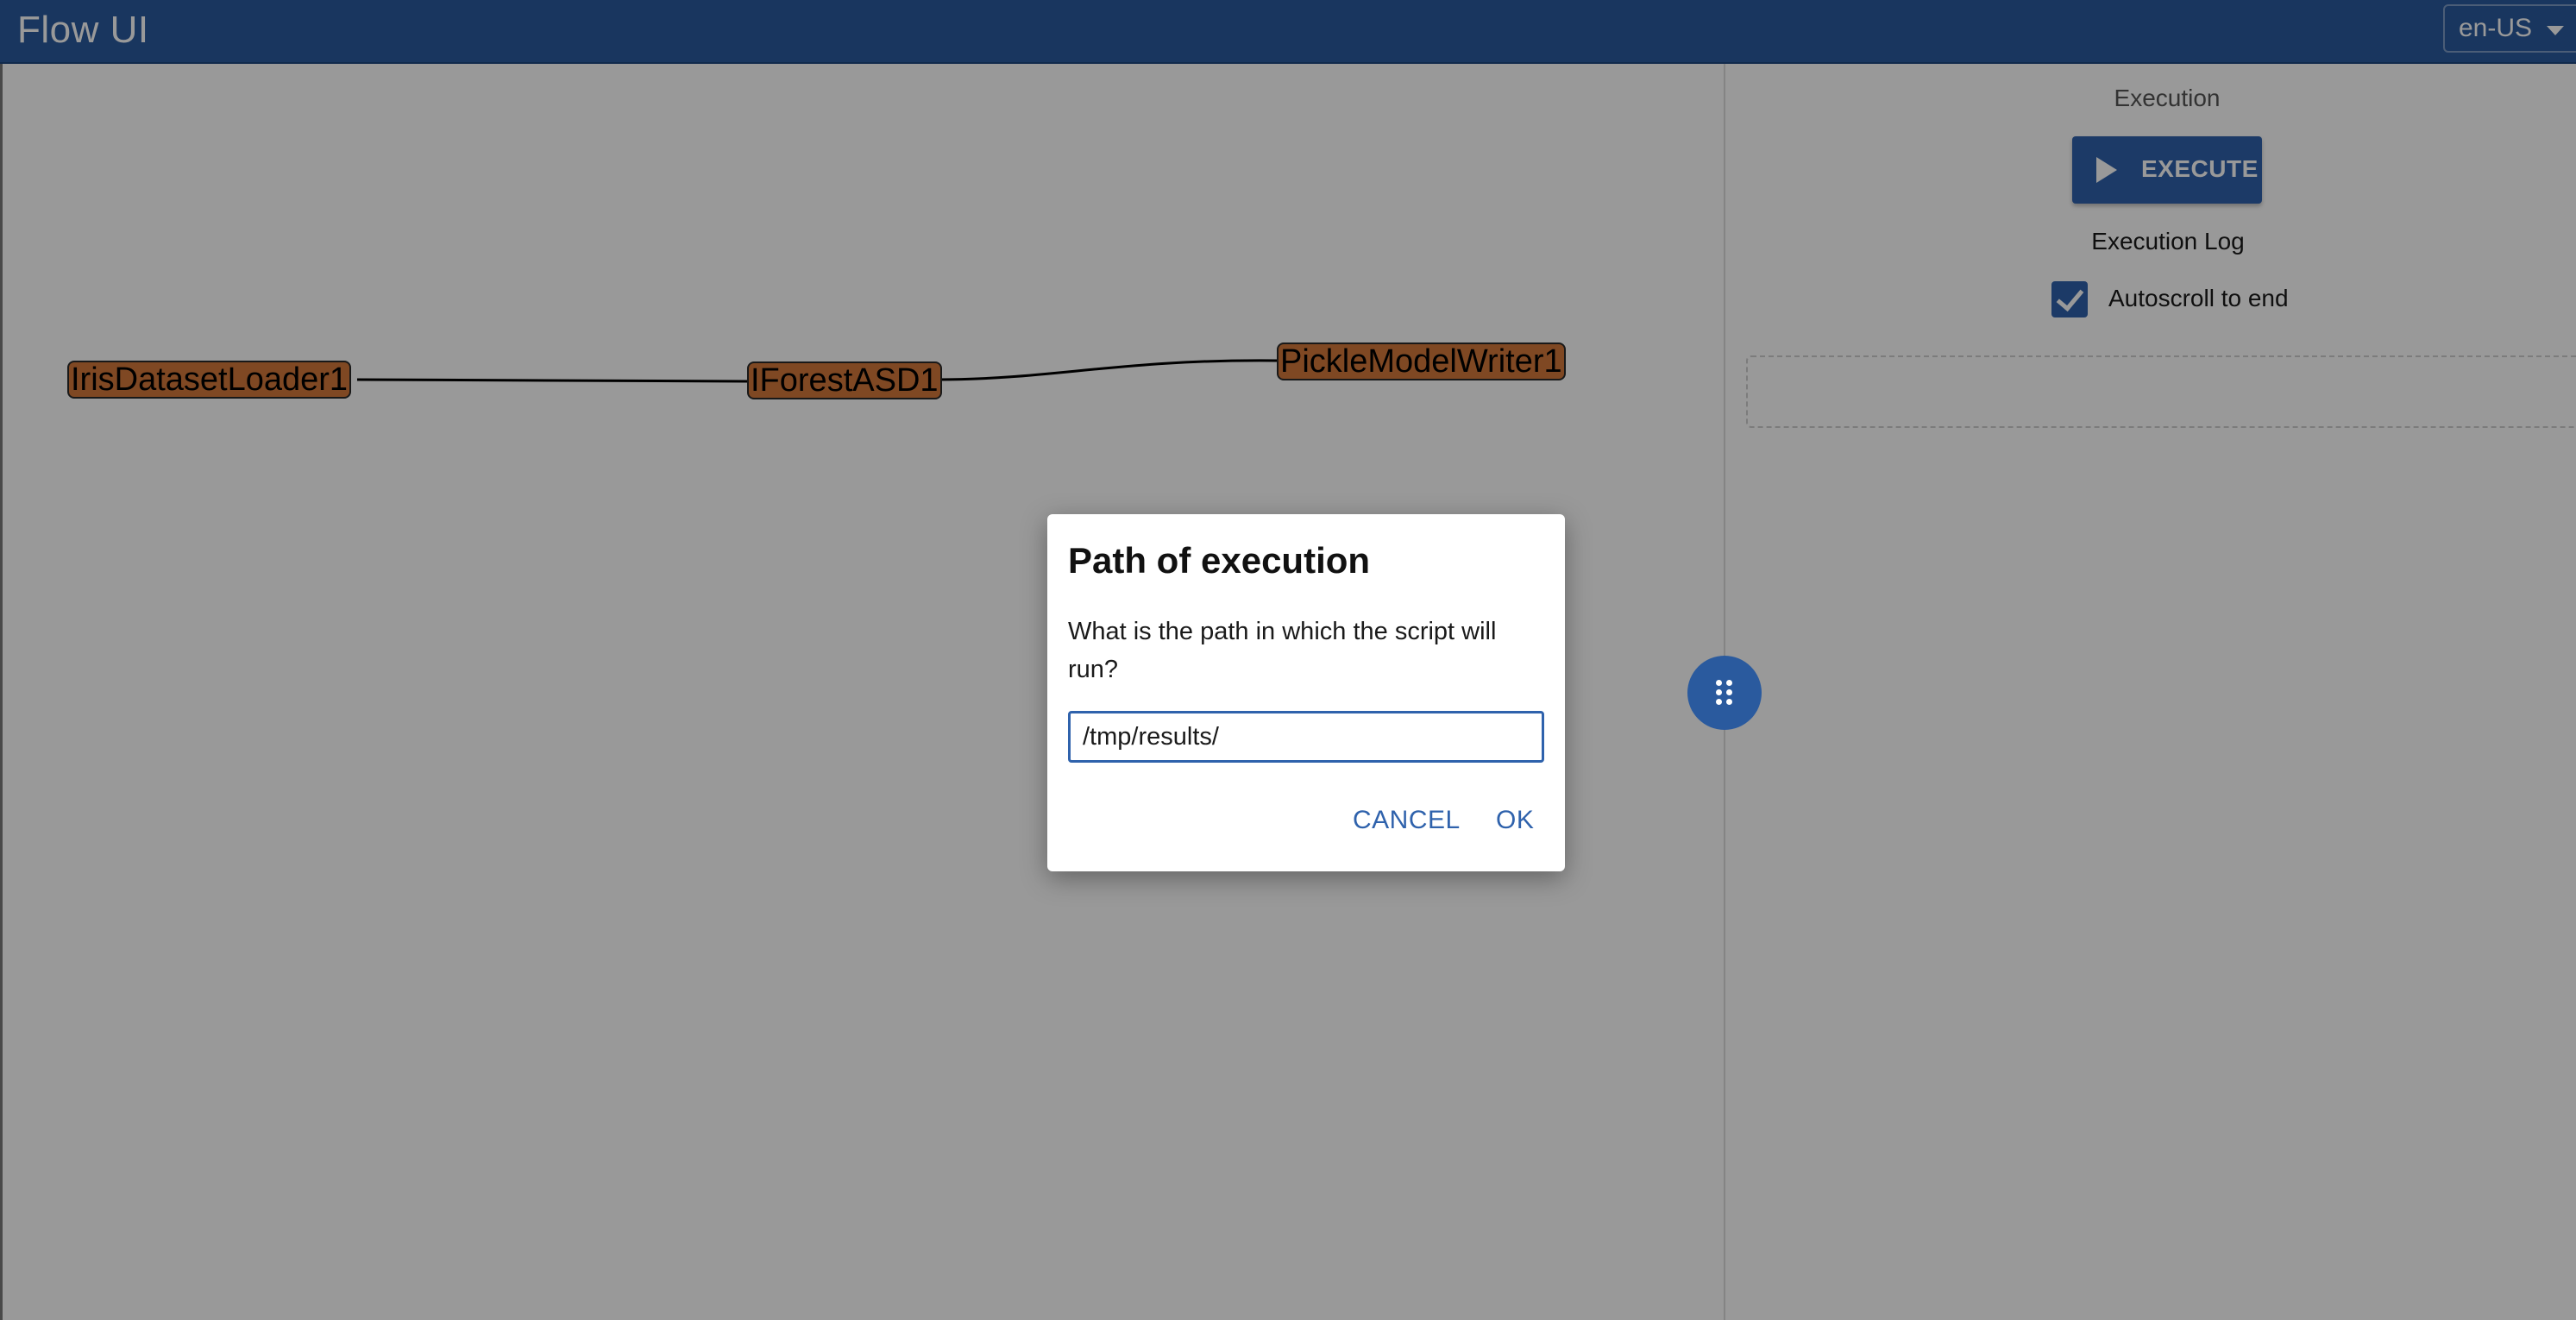  What do you see at coordinates (1306, 737) in the screenshot?
I see `path-input` at bounding box center [1306, 737].